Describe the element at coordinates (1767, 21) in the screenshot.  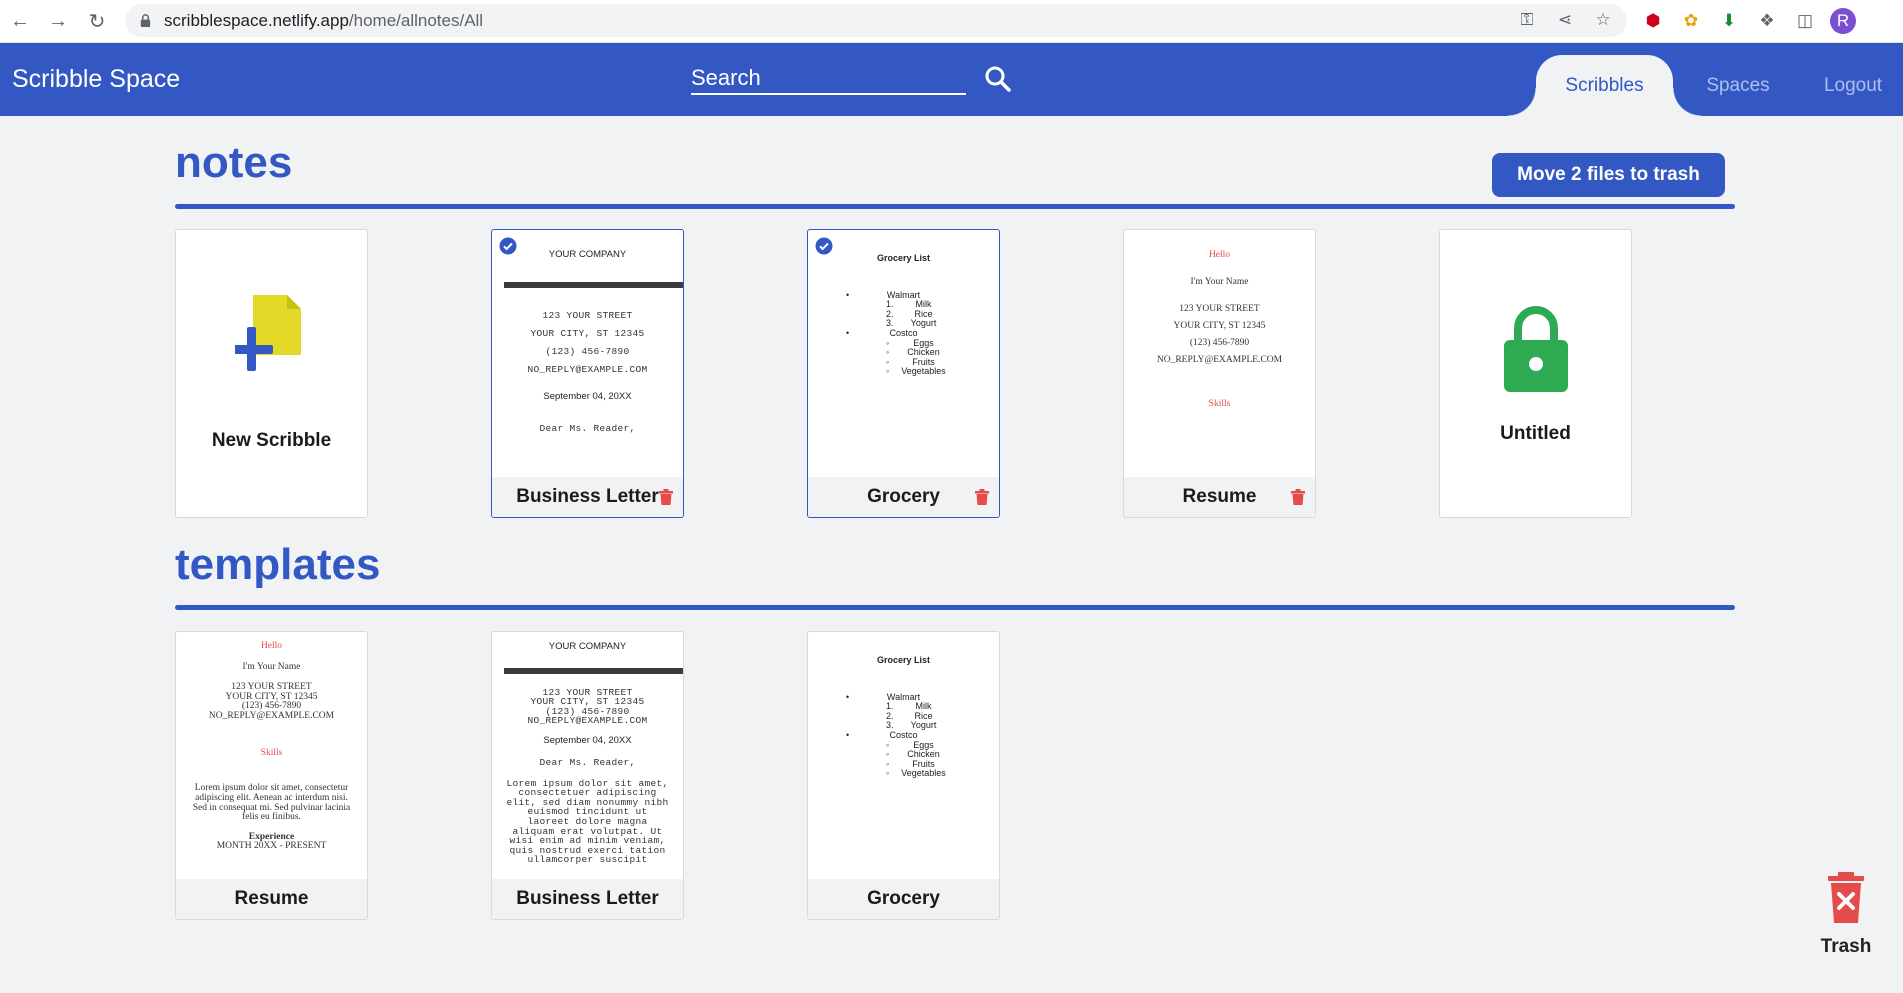
I see `puzzle-extensions-icon: ❖` at that location.